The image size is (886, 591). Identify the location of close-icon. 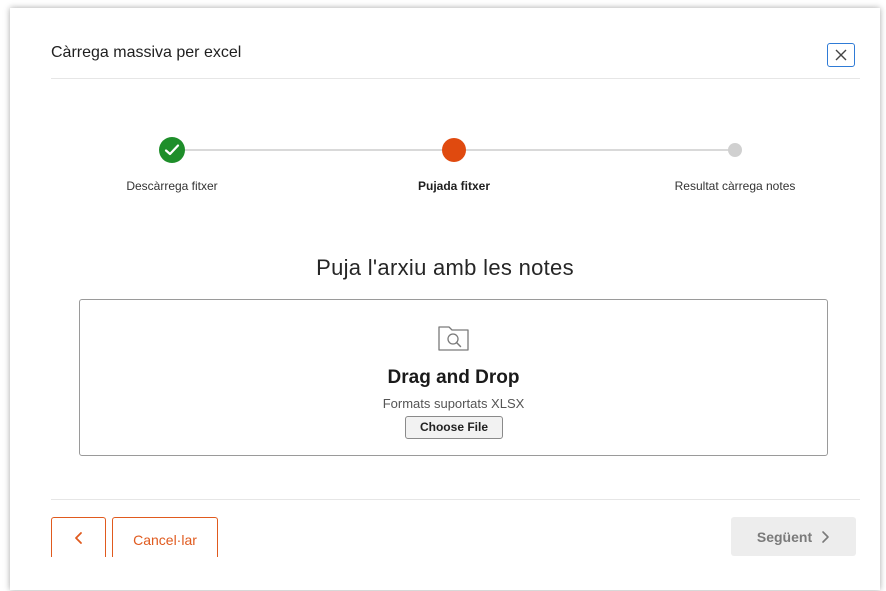
(841, 55).